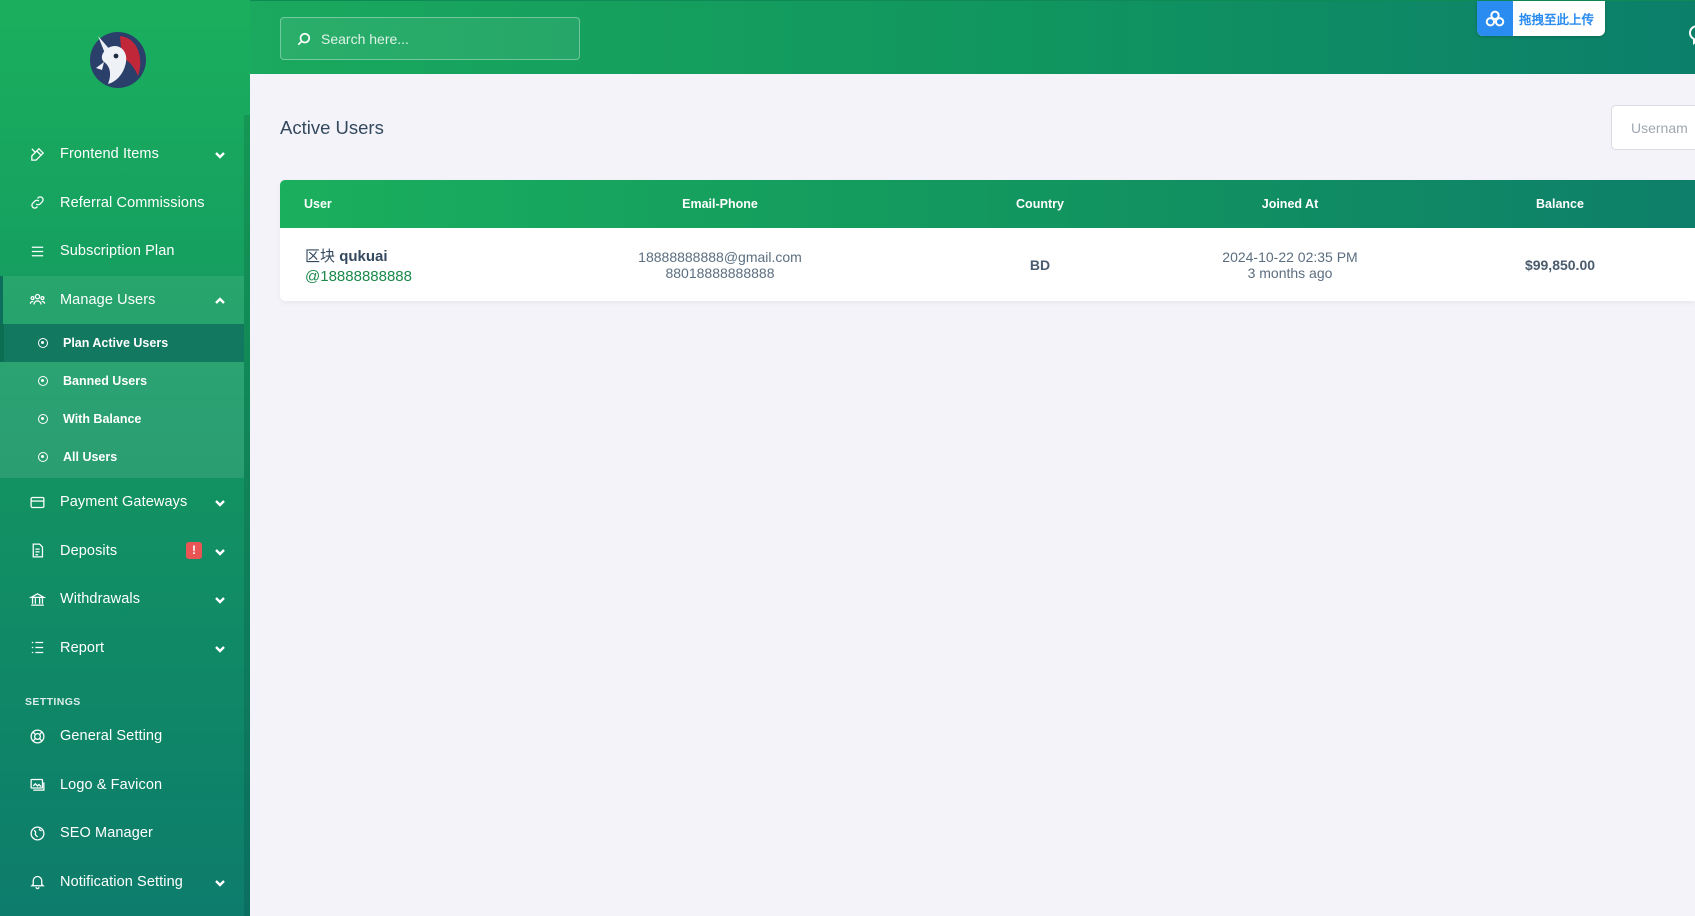 This screenshot has height=916, width=1695. I want to click on username-search-input, so click(1653, 127).